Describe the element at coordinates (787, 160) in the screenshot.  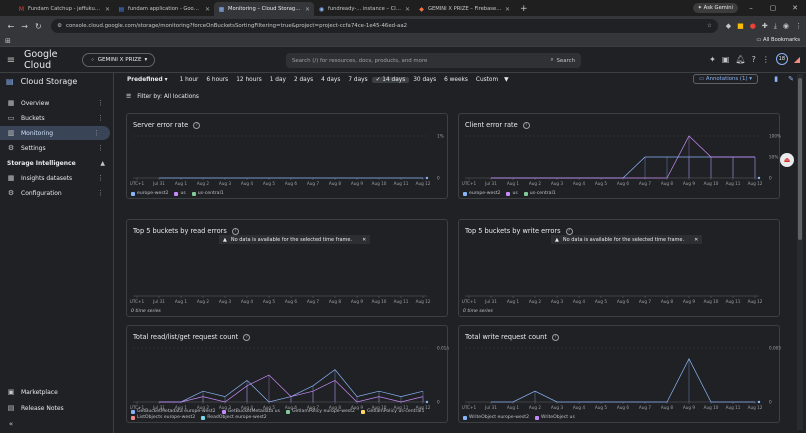
I see `pdf-icon: ⏏` at that location.